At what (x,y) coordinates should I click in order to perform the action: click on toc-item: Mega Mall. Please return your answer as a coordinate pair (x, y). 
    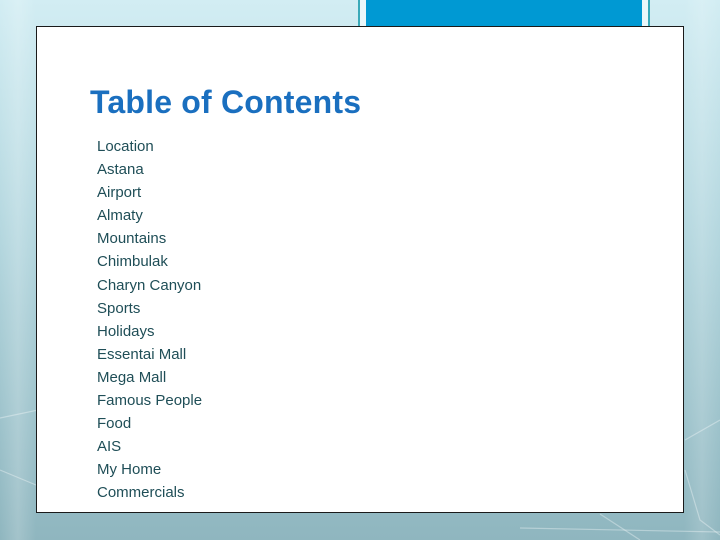
    Looking at the image, I should click on (132, 377).